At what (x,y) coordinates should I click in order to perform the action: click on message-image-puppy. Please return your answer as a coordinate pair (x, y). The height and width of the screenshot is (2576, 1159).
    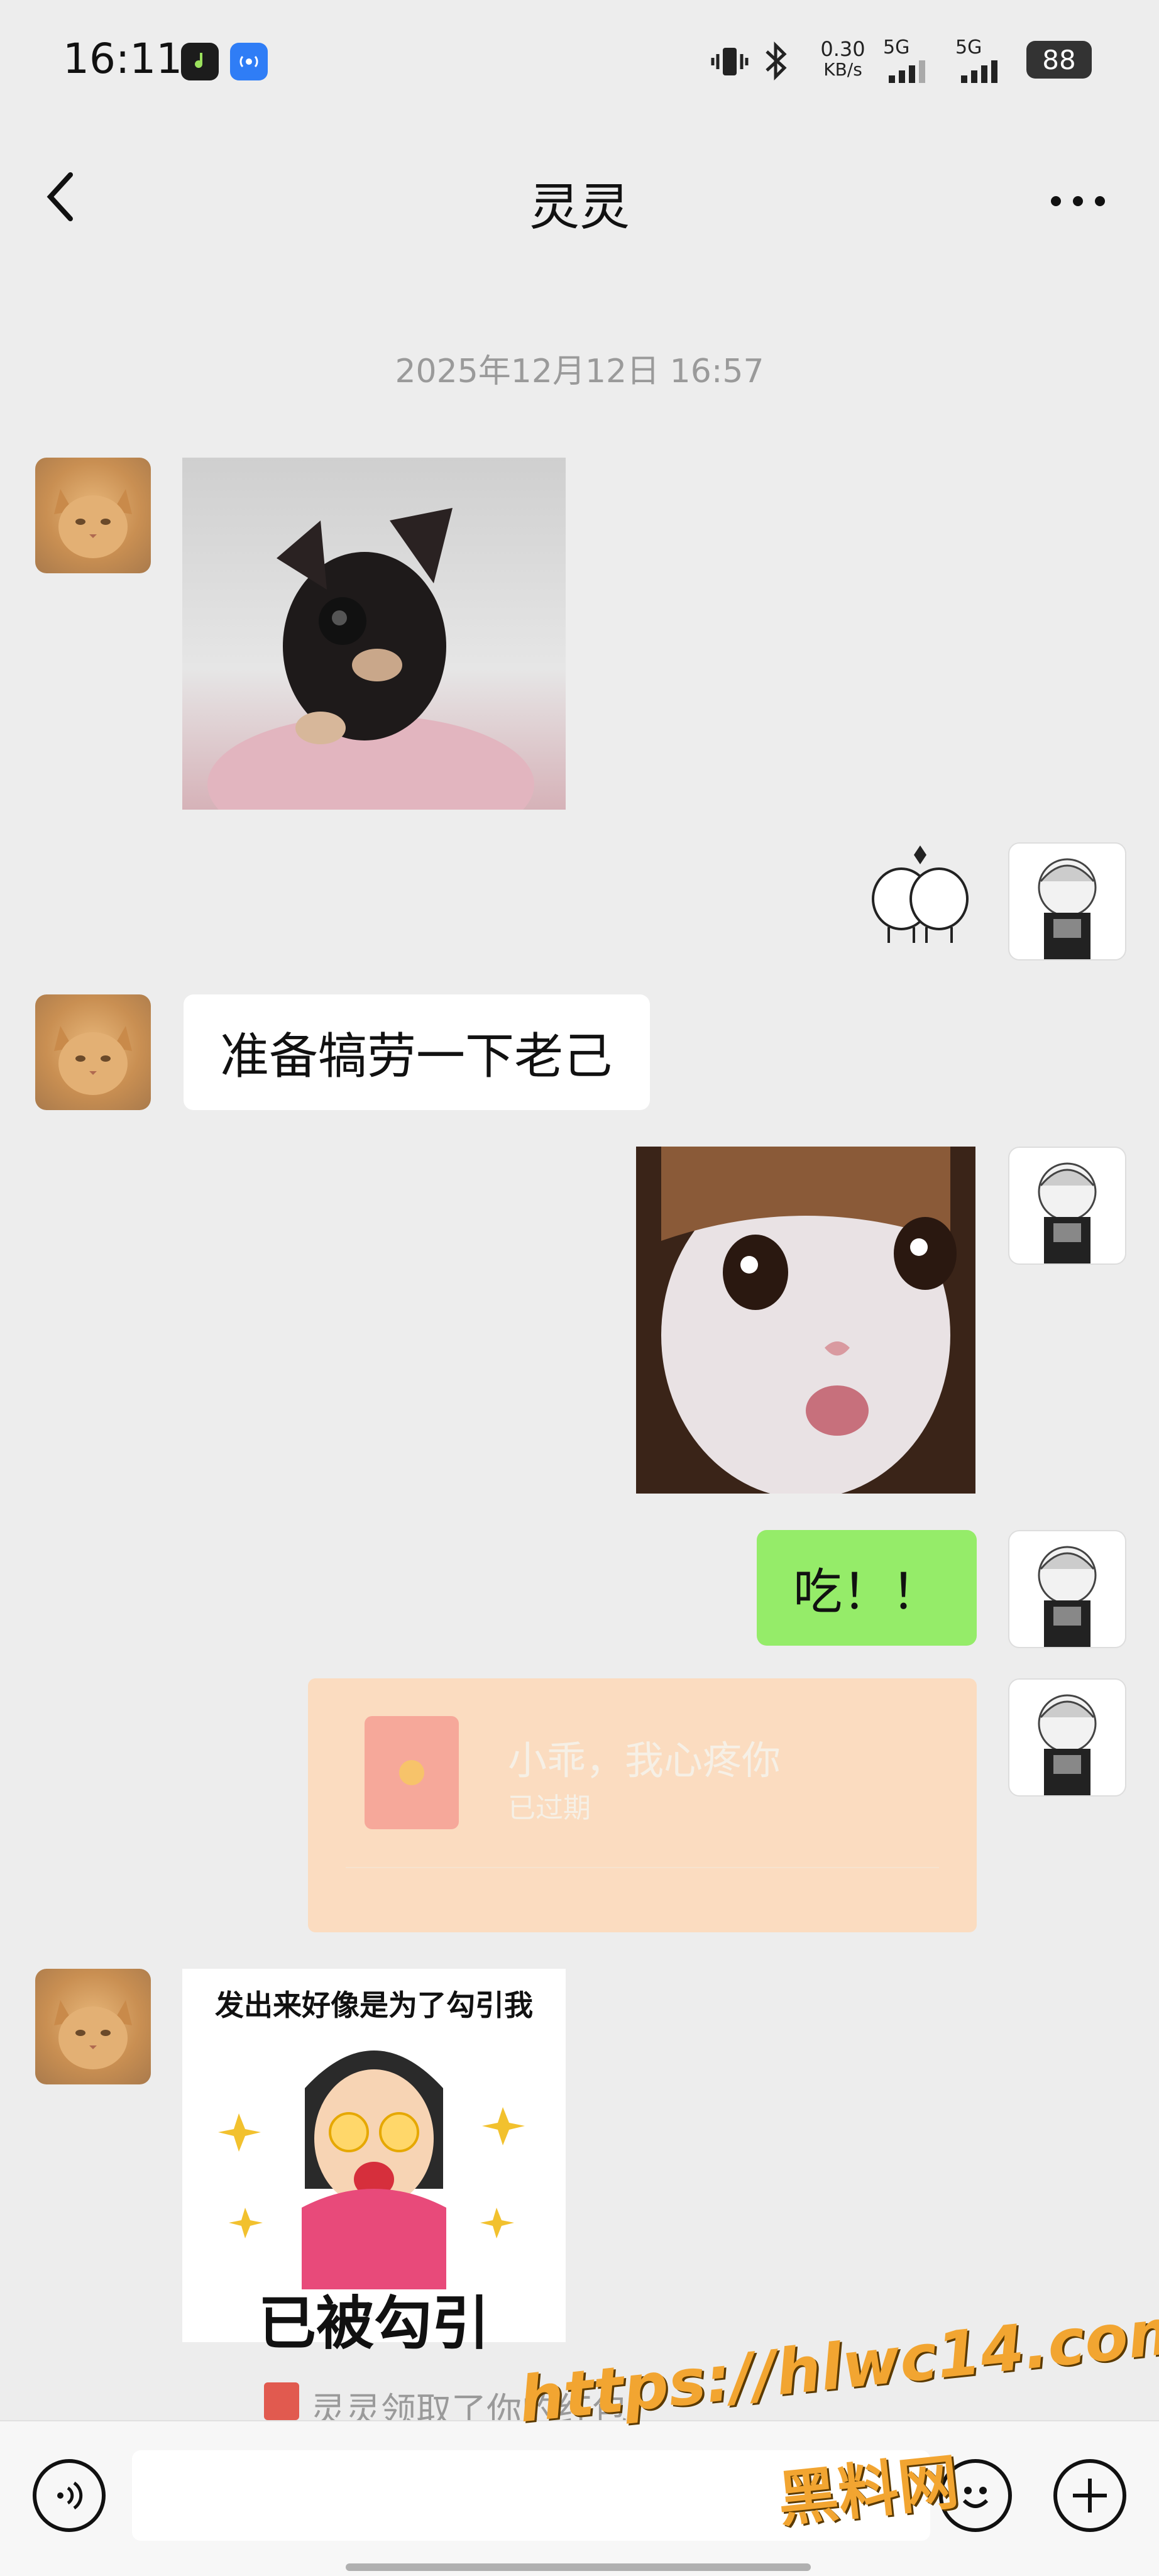
    Looking at the image, I should click on (374, 634).